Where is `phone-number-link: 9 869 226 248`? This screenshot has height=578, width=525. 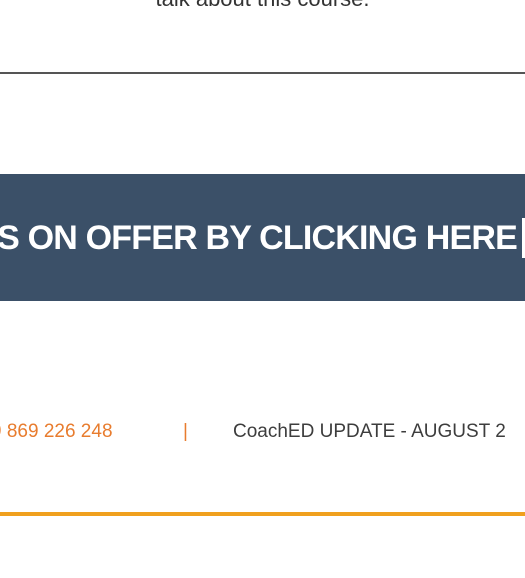
phone-number-link: 9 869 226 248 is located at coordinates (56, 432).